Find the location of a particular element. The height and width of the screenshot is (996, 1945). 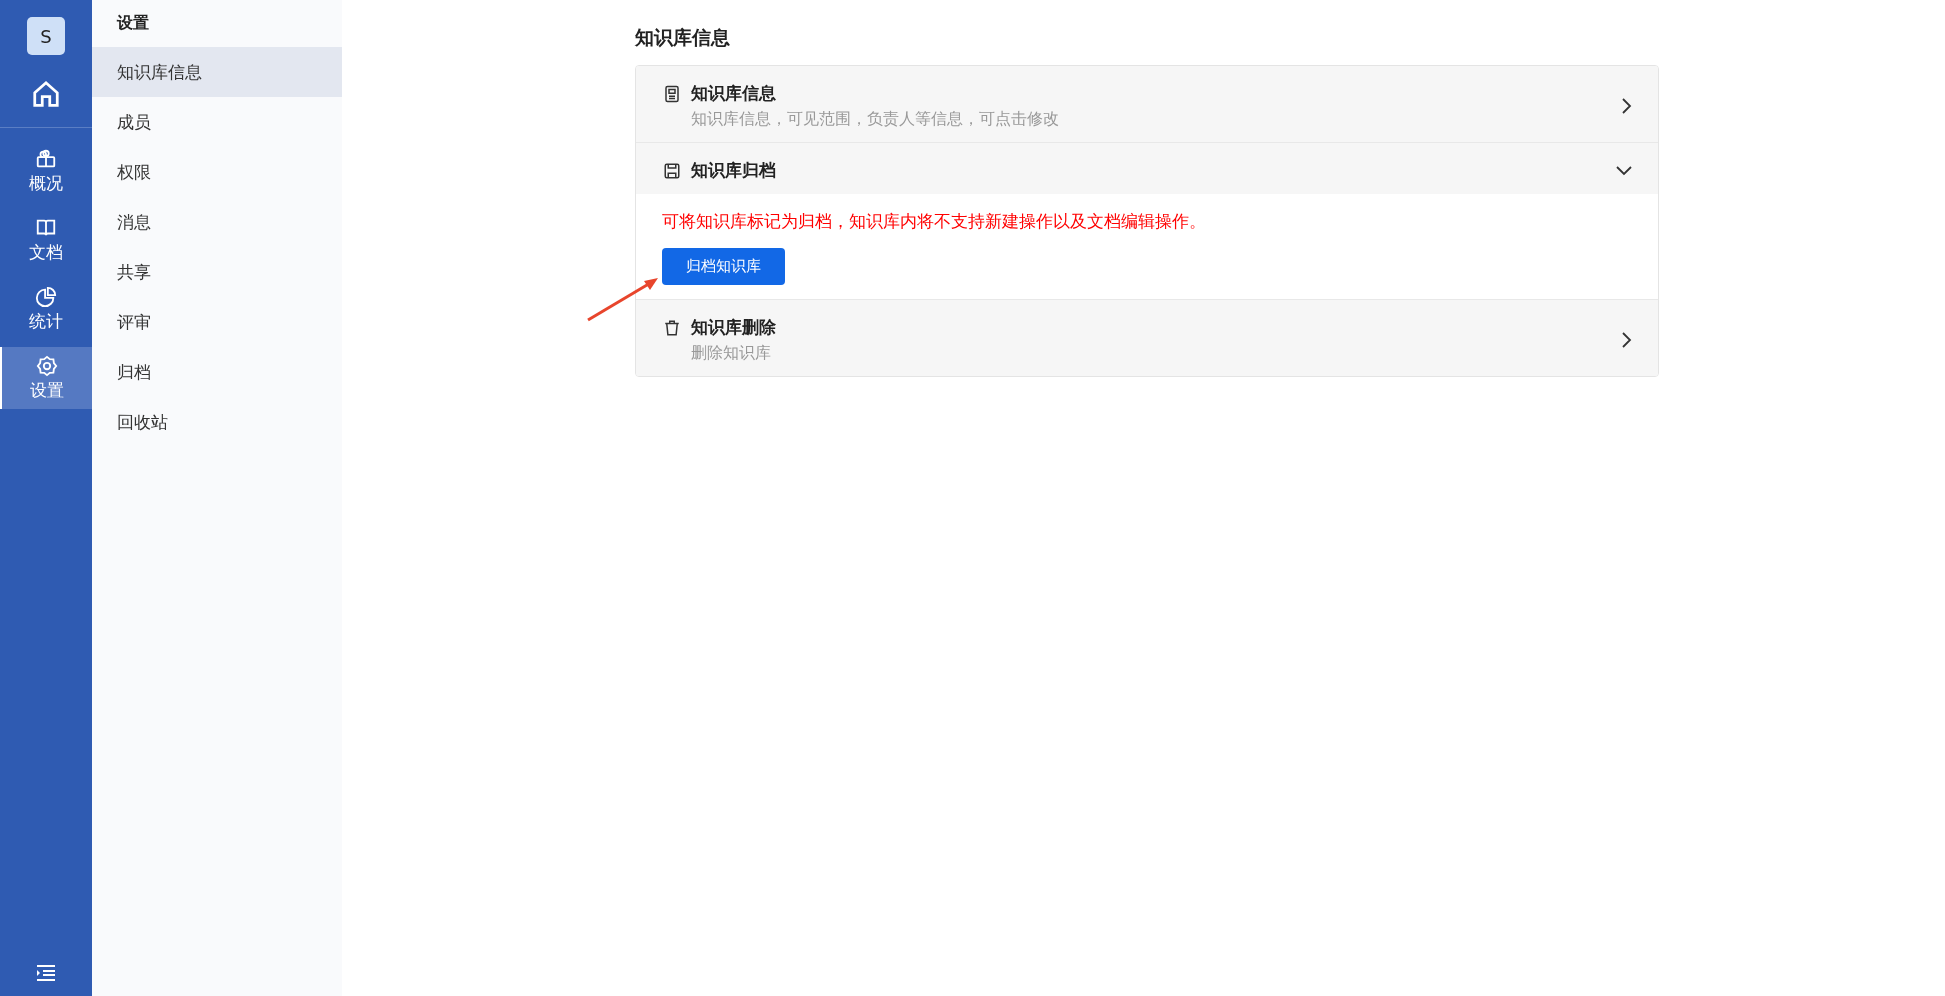

section-header: 知识库归档 is located at coordinates (1147, 168).